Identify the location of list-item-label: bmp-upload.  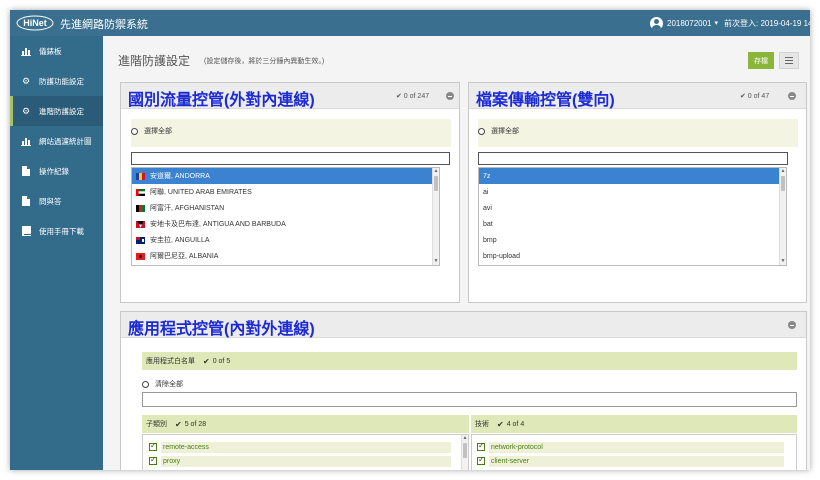
(501, 256).